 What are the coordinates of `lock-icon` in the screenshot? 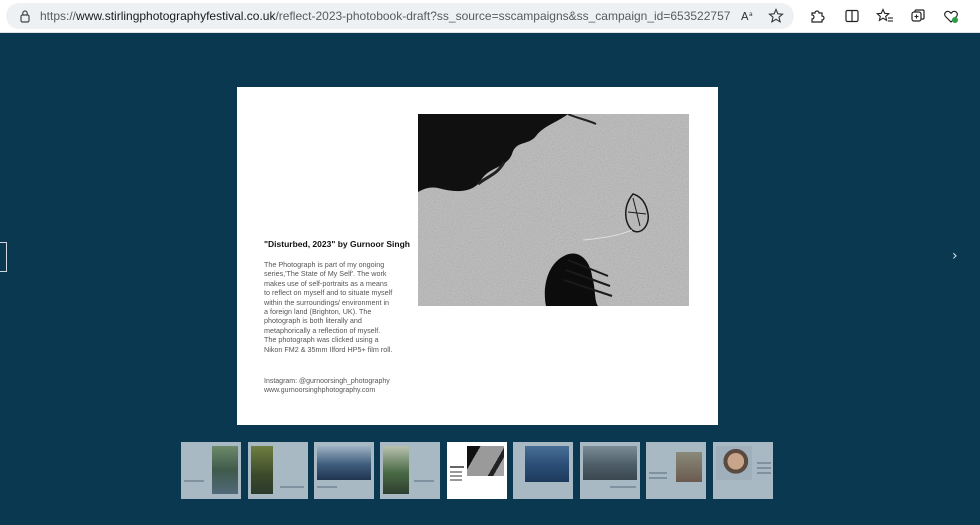 It's located at (25, 16).